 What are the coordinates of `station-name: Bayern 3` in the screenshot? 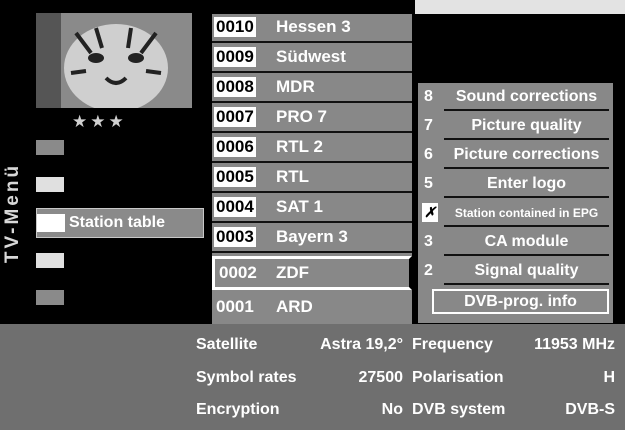 It's located at (312, 236).